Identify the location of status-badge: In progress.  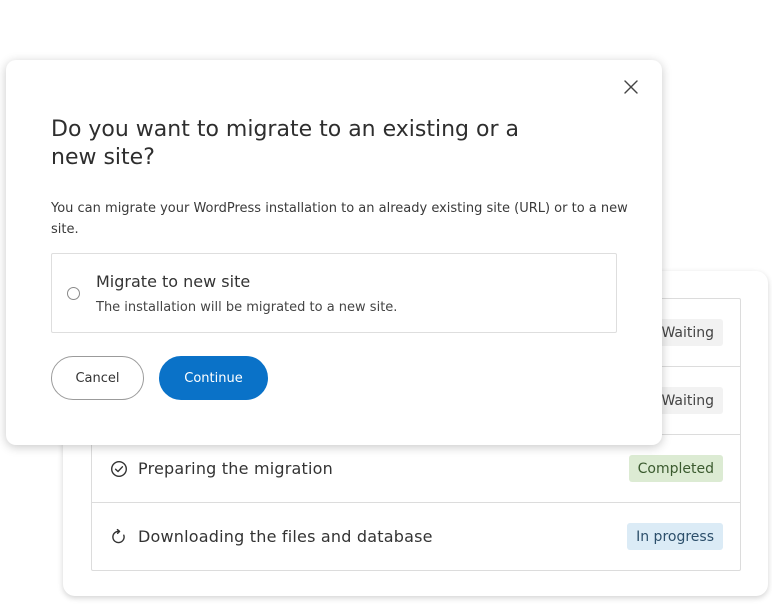
(675, 536).